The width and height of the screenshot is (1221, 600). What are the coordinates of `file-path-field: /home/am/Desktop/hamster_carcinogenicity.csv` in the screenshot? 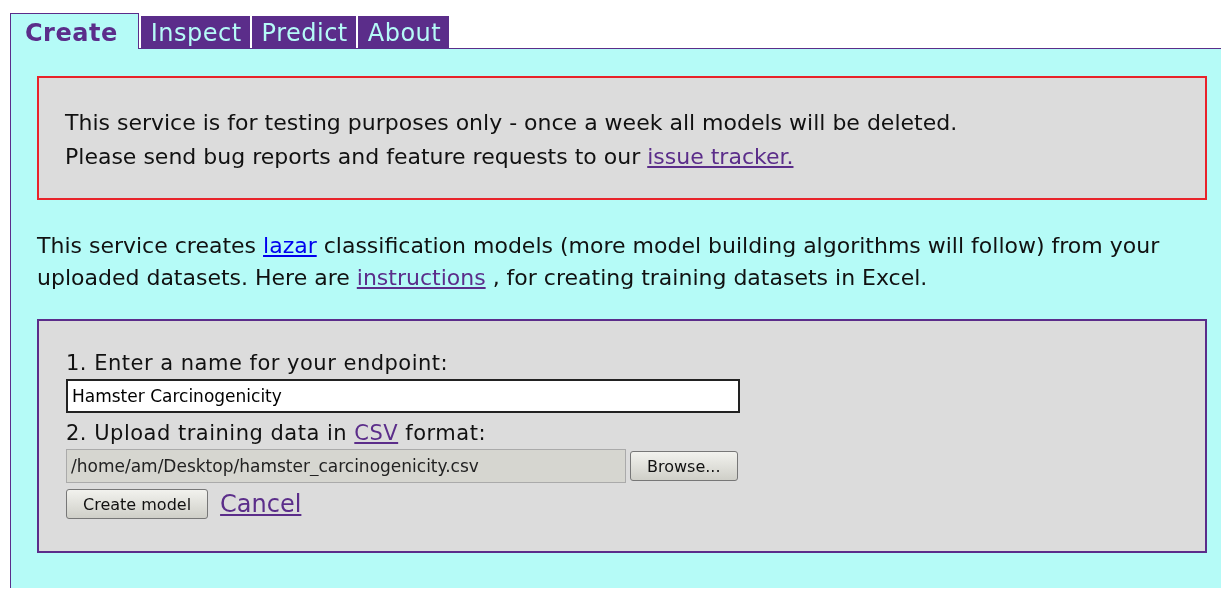 It's located at (346, 466).